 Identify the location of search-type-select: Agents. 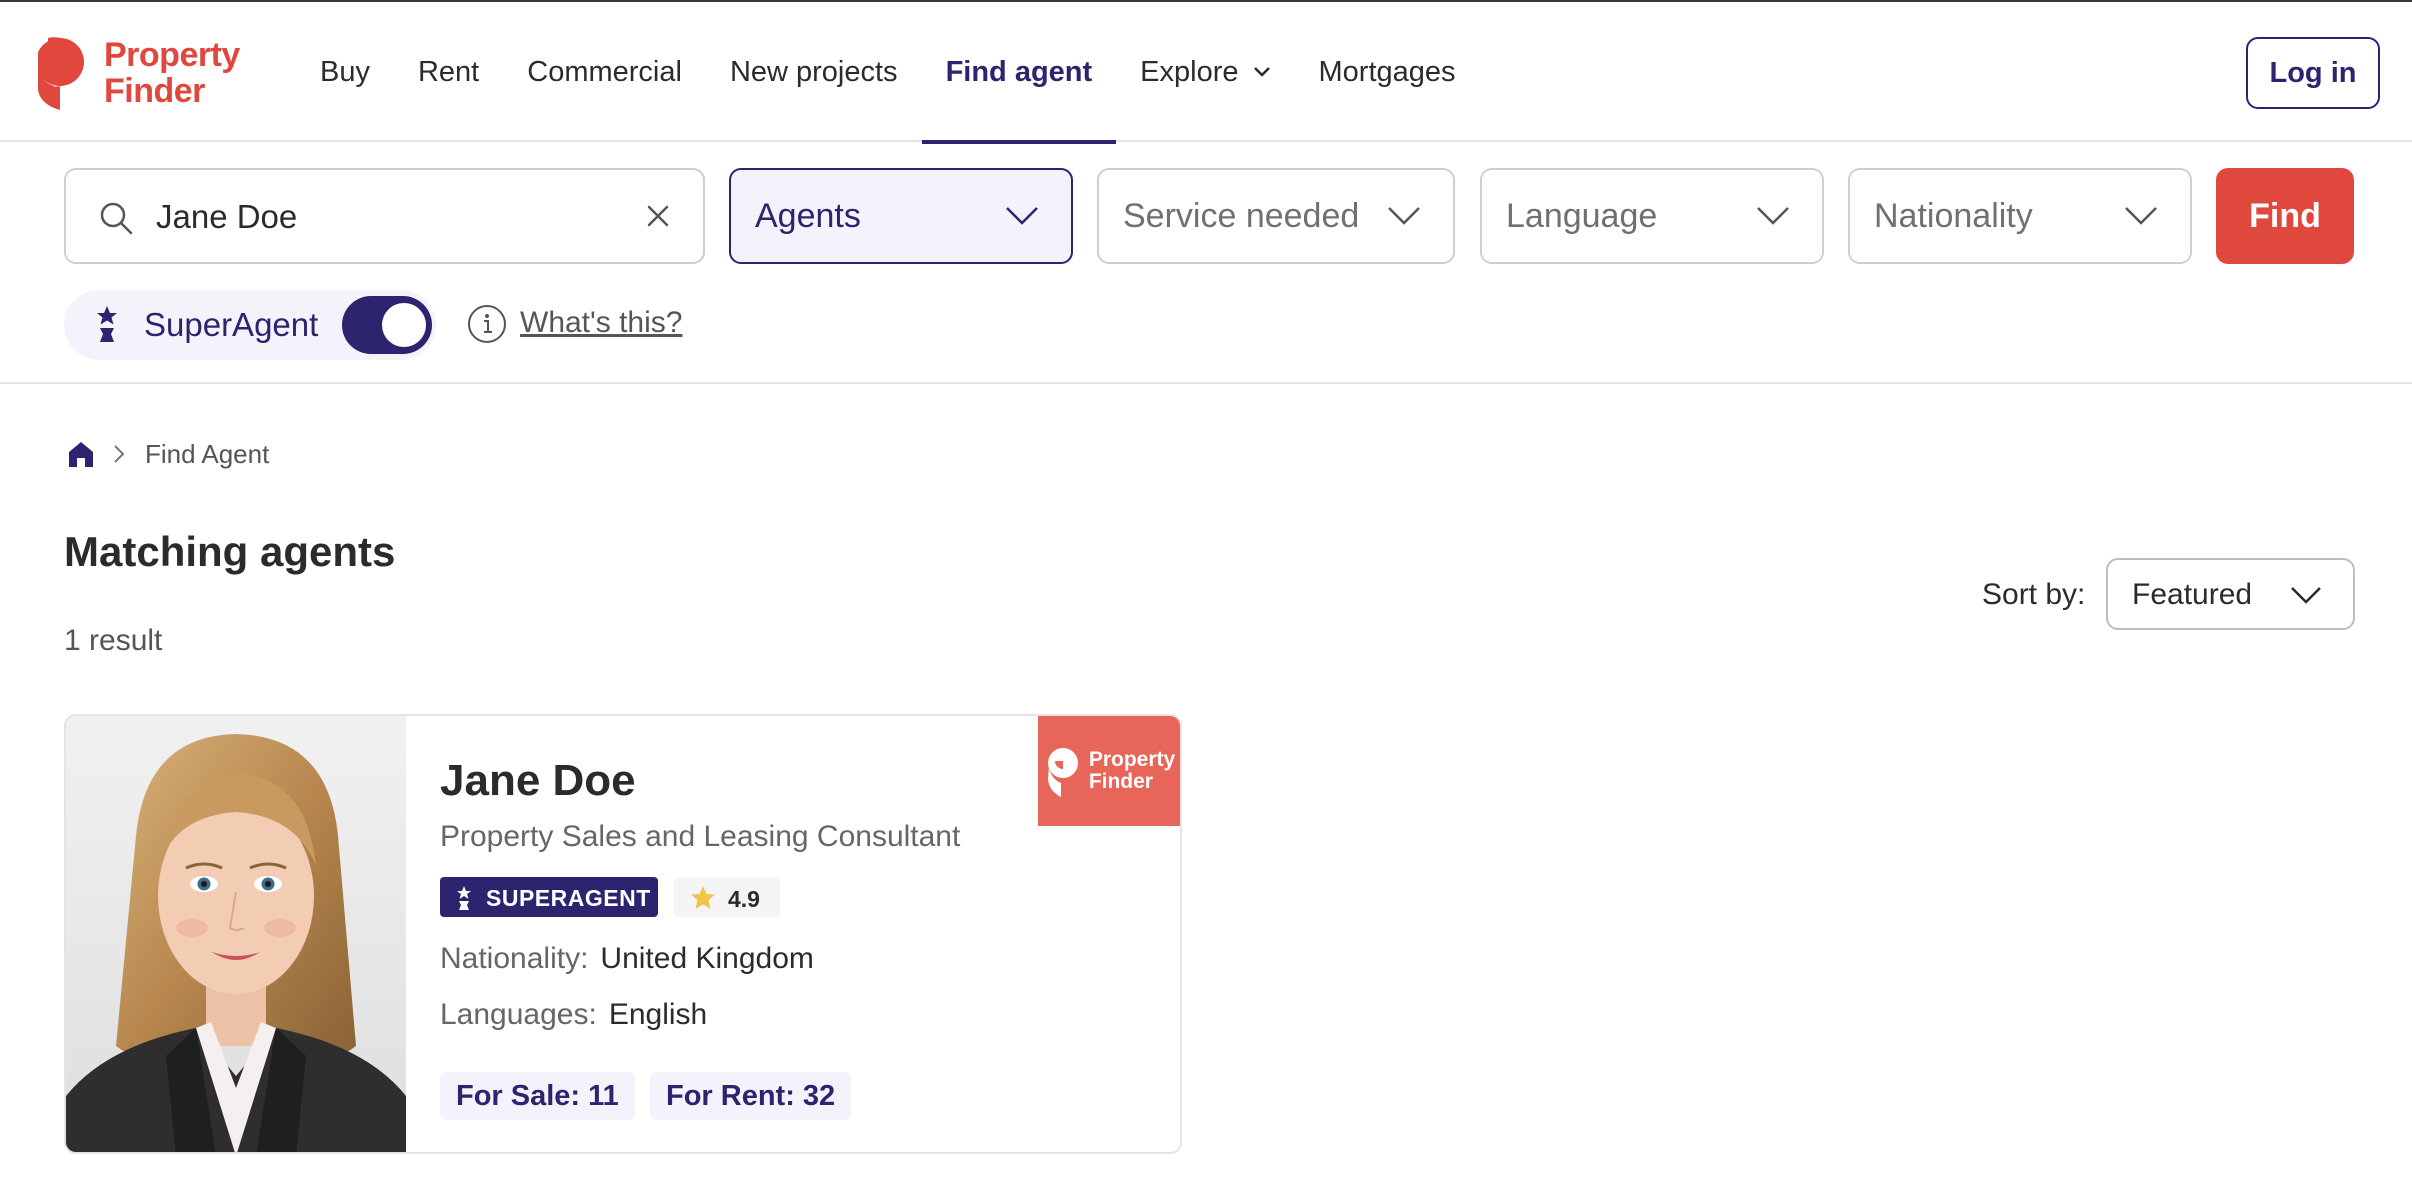
(901, 216).